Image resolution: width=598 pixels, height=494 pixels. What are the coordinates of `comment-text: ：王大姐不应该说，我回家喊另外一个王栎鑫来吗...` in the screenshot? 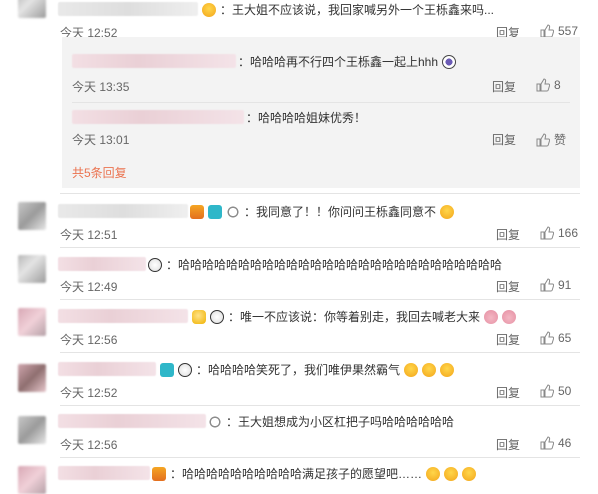 It's located at (357, 10).